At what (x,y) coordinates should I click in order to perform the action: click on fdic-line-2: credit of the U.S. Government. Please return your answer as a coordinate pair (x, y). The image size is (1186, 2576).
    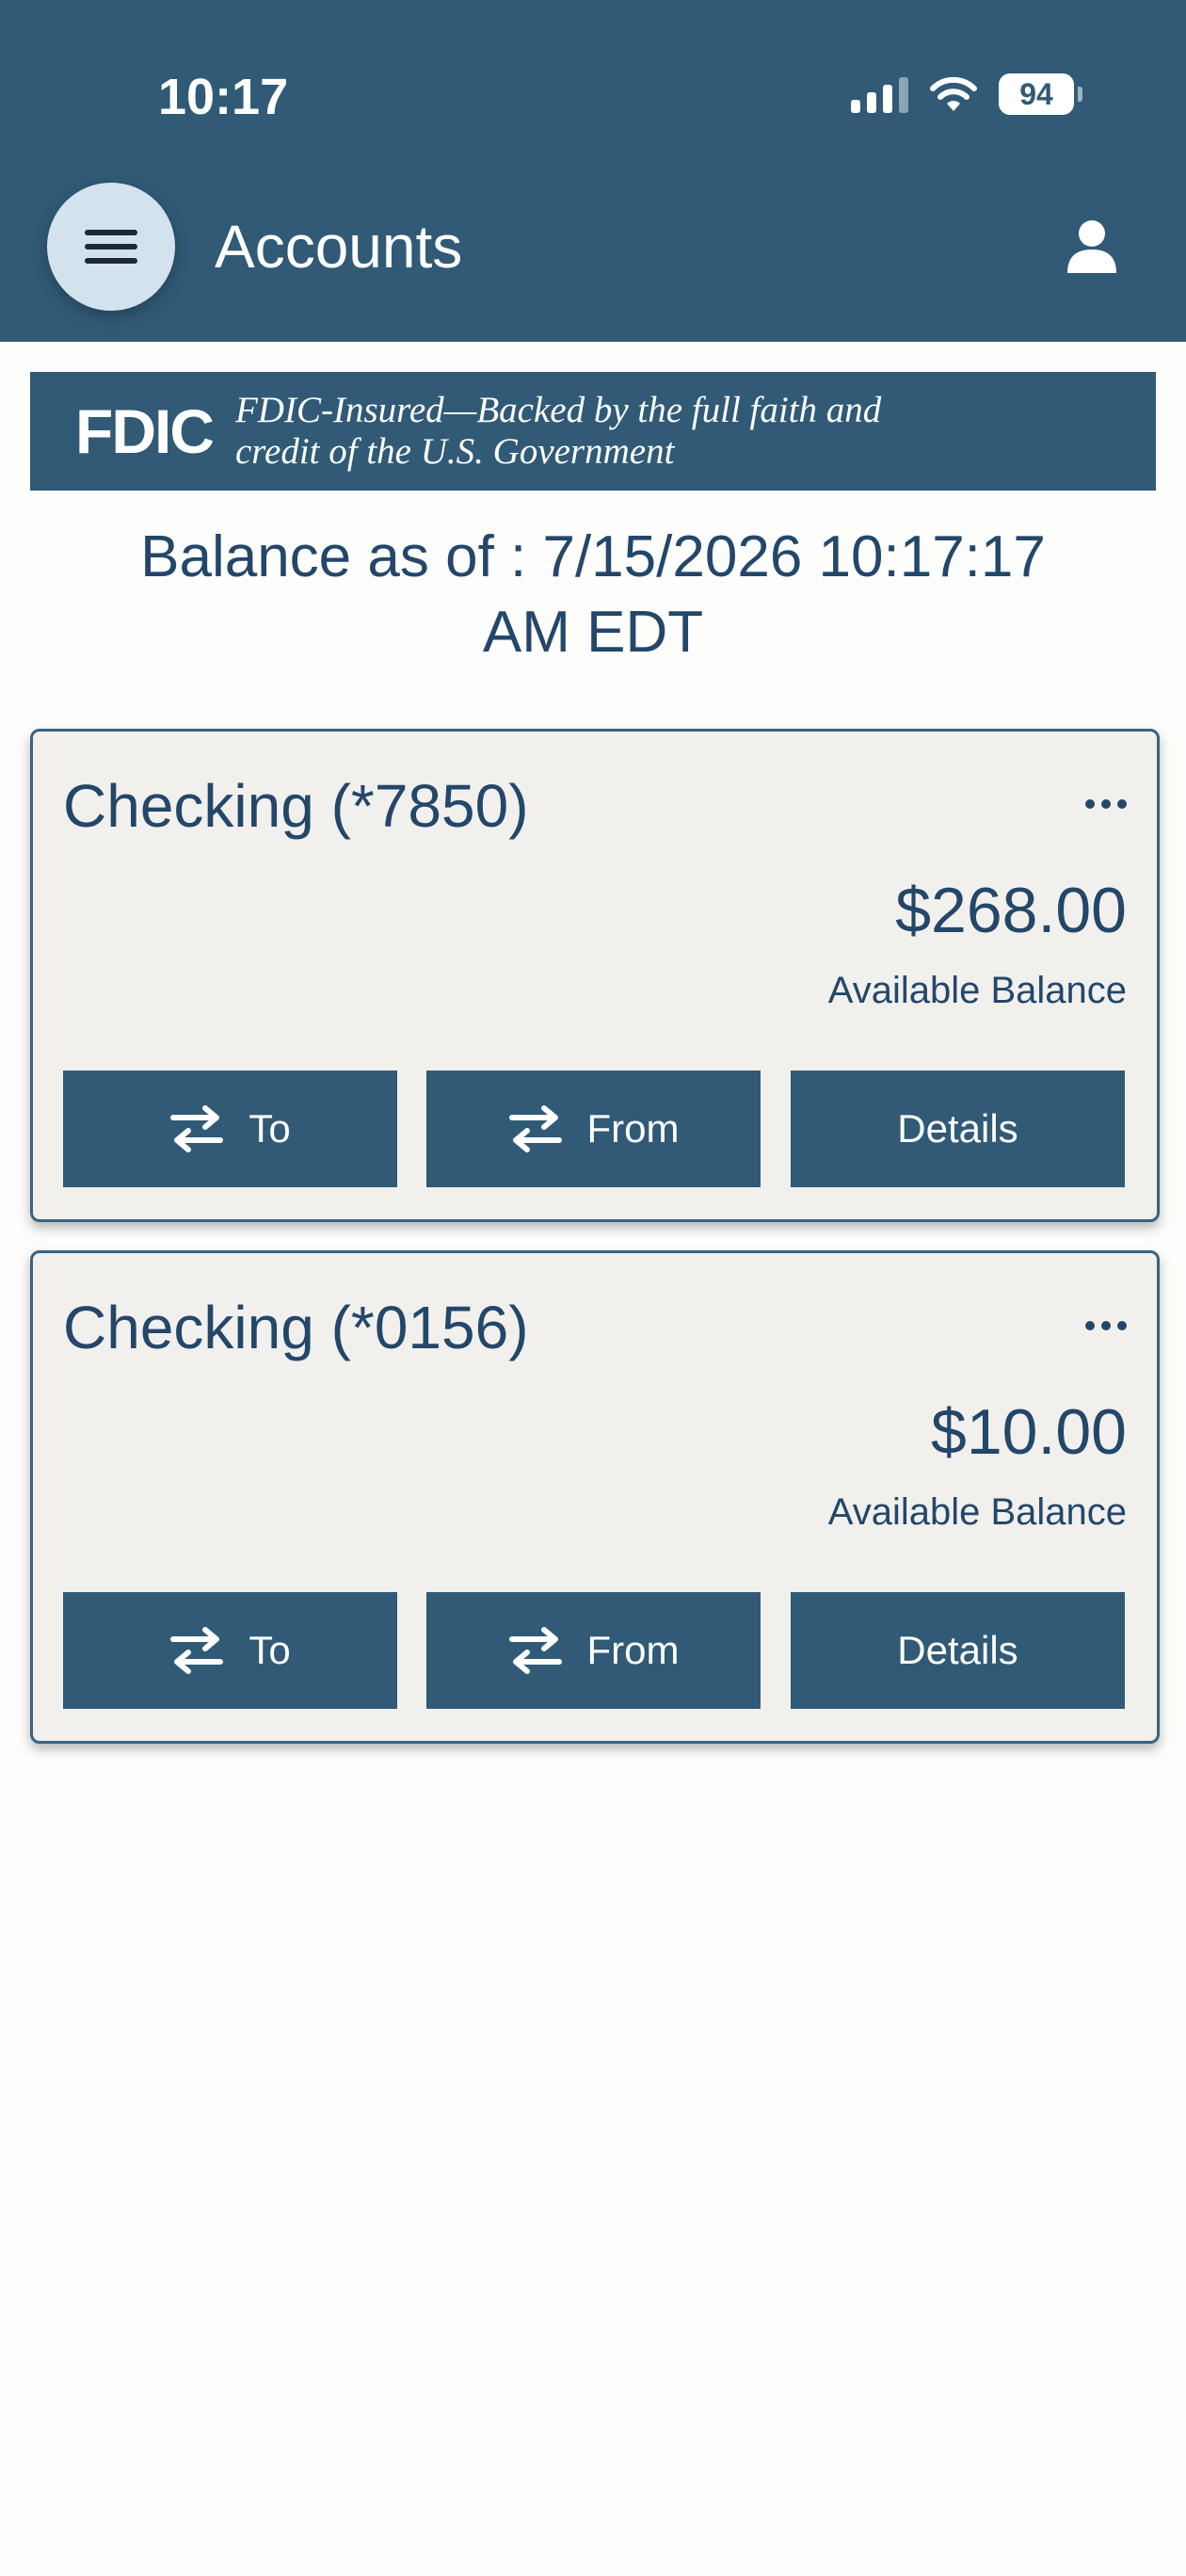
    Looking at the image, I should click on (454, 451).